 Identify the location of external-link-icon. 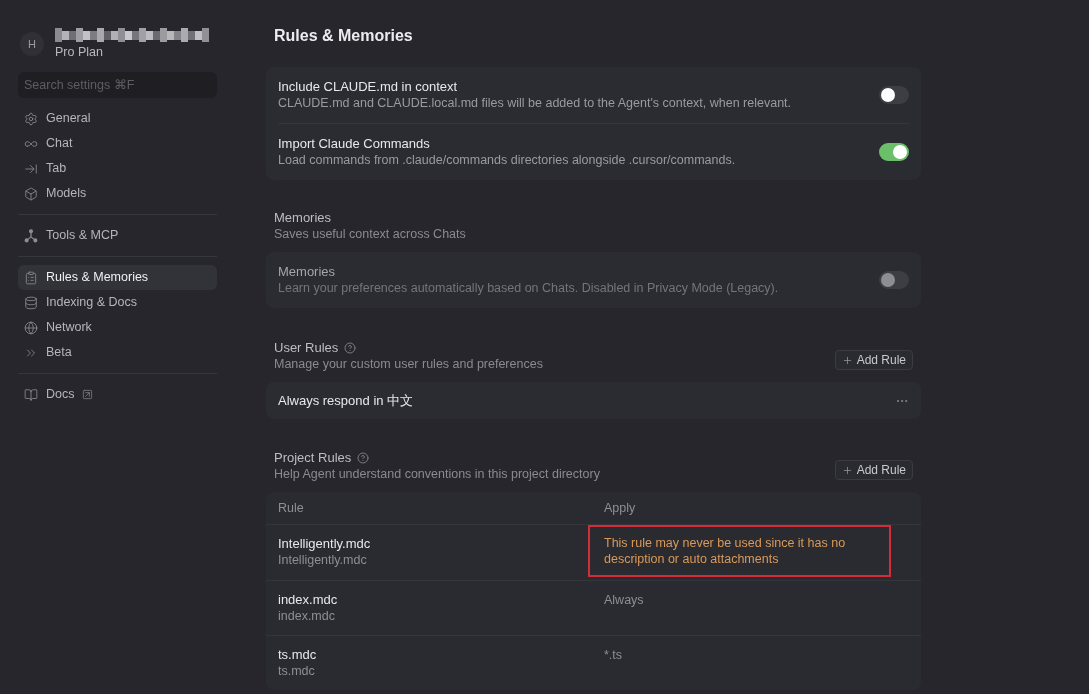
(88, 394).